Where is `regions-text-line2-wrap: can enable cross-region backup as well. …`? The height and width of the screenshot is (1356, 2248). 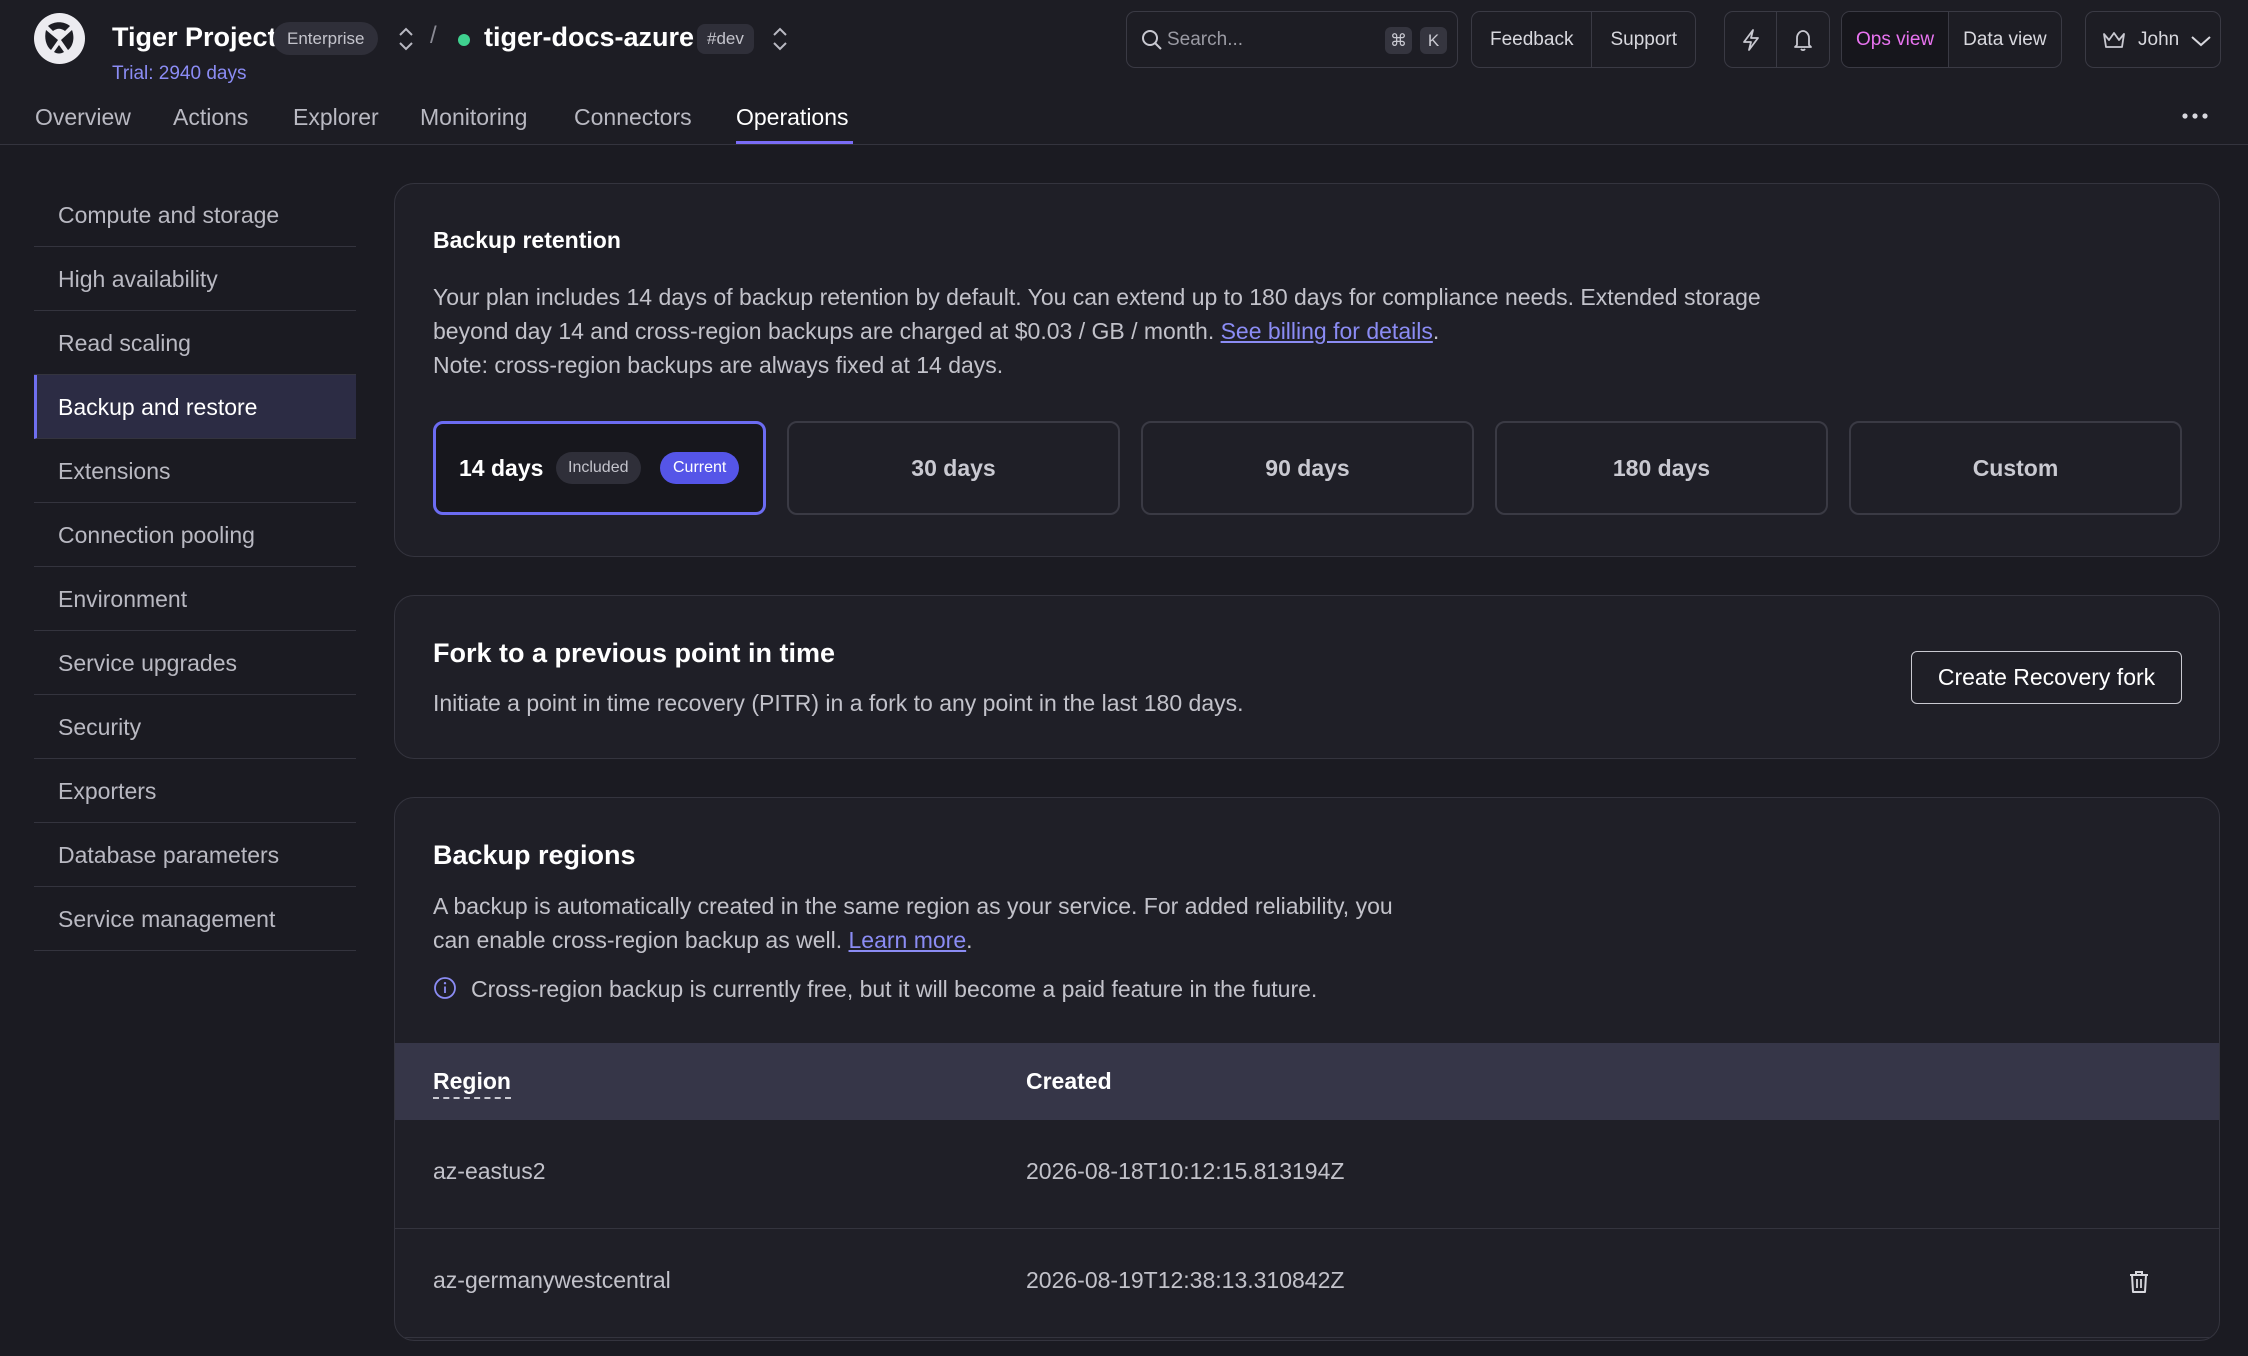
regions-text-line2-wrap: can enable cross-region backup as well. … is located at coordinates (913, 940).